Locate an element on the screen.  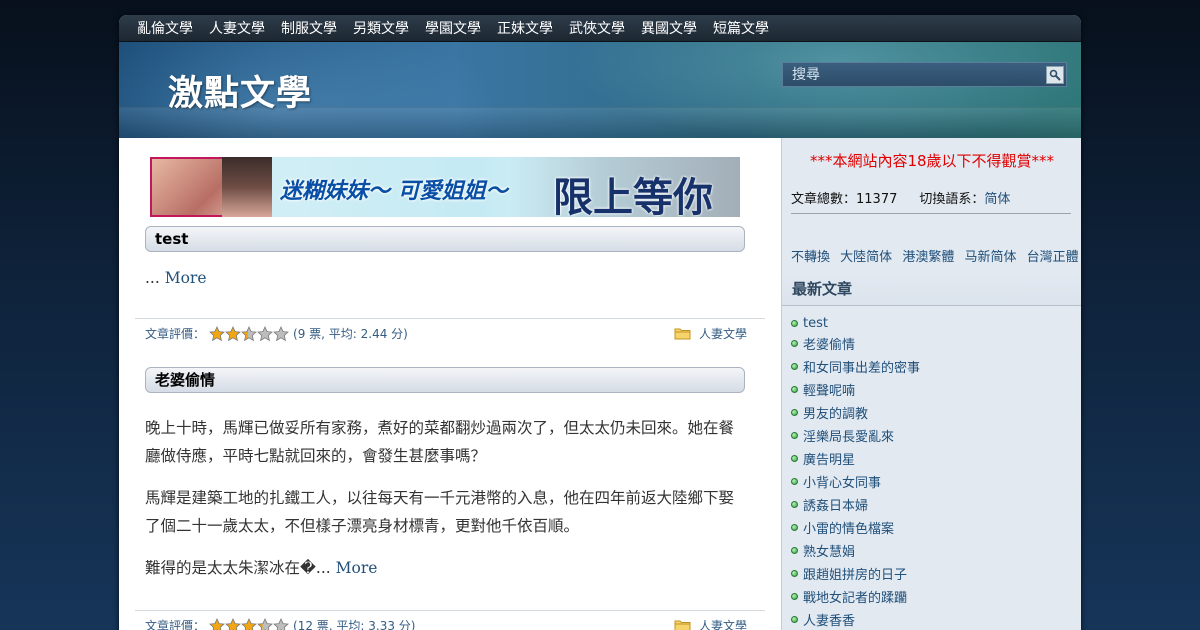
list-item: 誘姦日本婦 is located at coordinates (855, 504).